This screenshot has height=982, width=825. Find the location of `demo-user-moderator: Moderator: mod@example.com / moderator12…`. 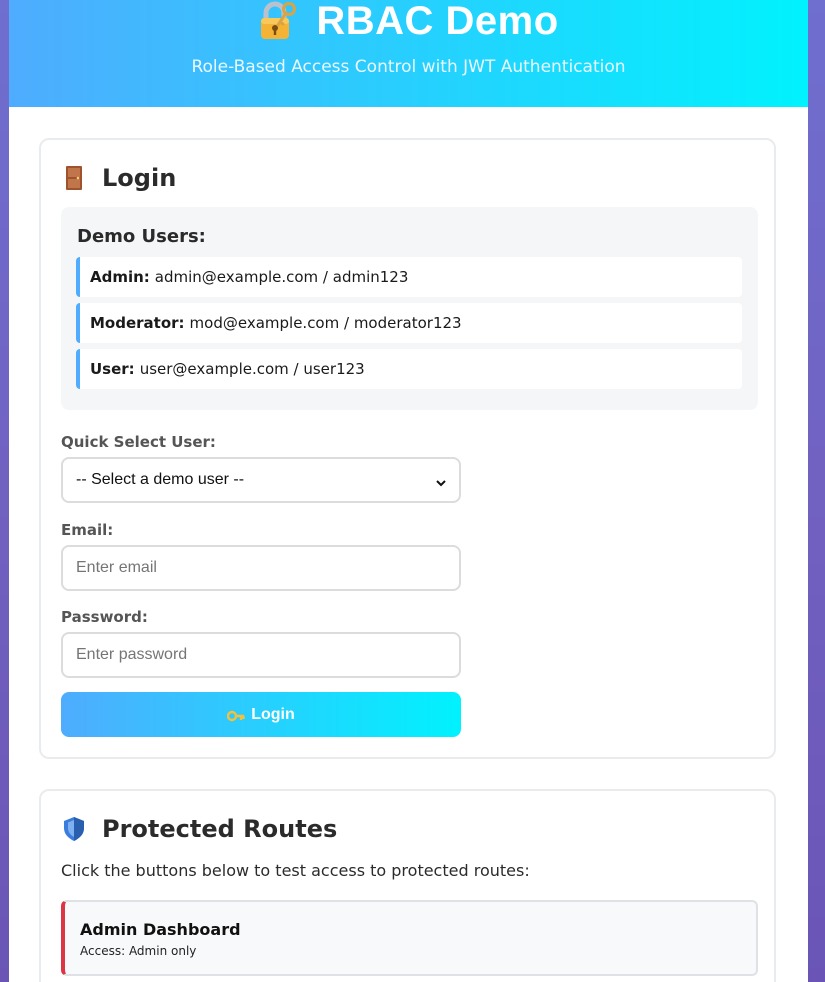

demo-user-moderator: Moderator: mod@example.com / moderator12… is located at coordinates (409, 323).